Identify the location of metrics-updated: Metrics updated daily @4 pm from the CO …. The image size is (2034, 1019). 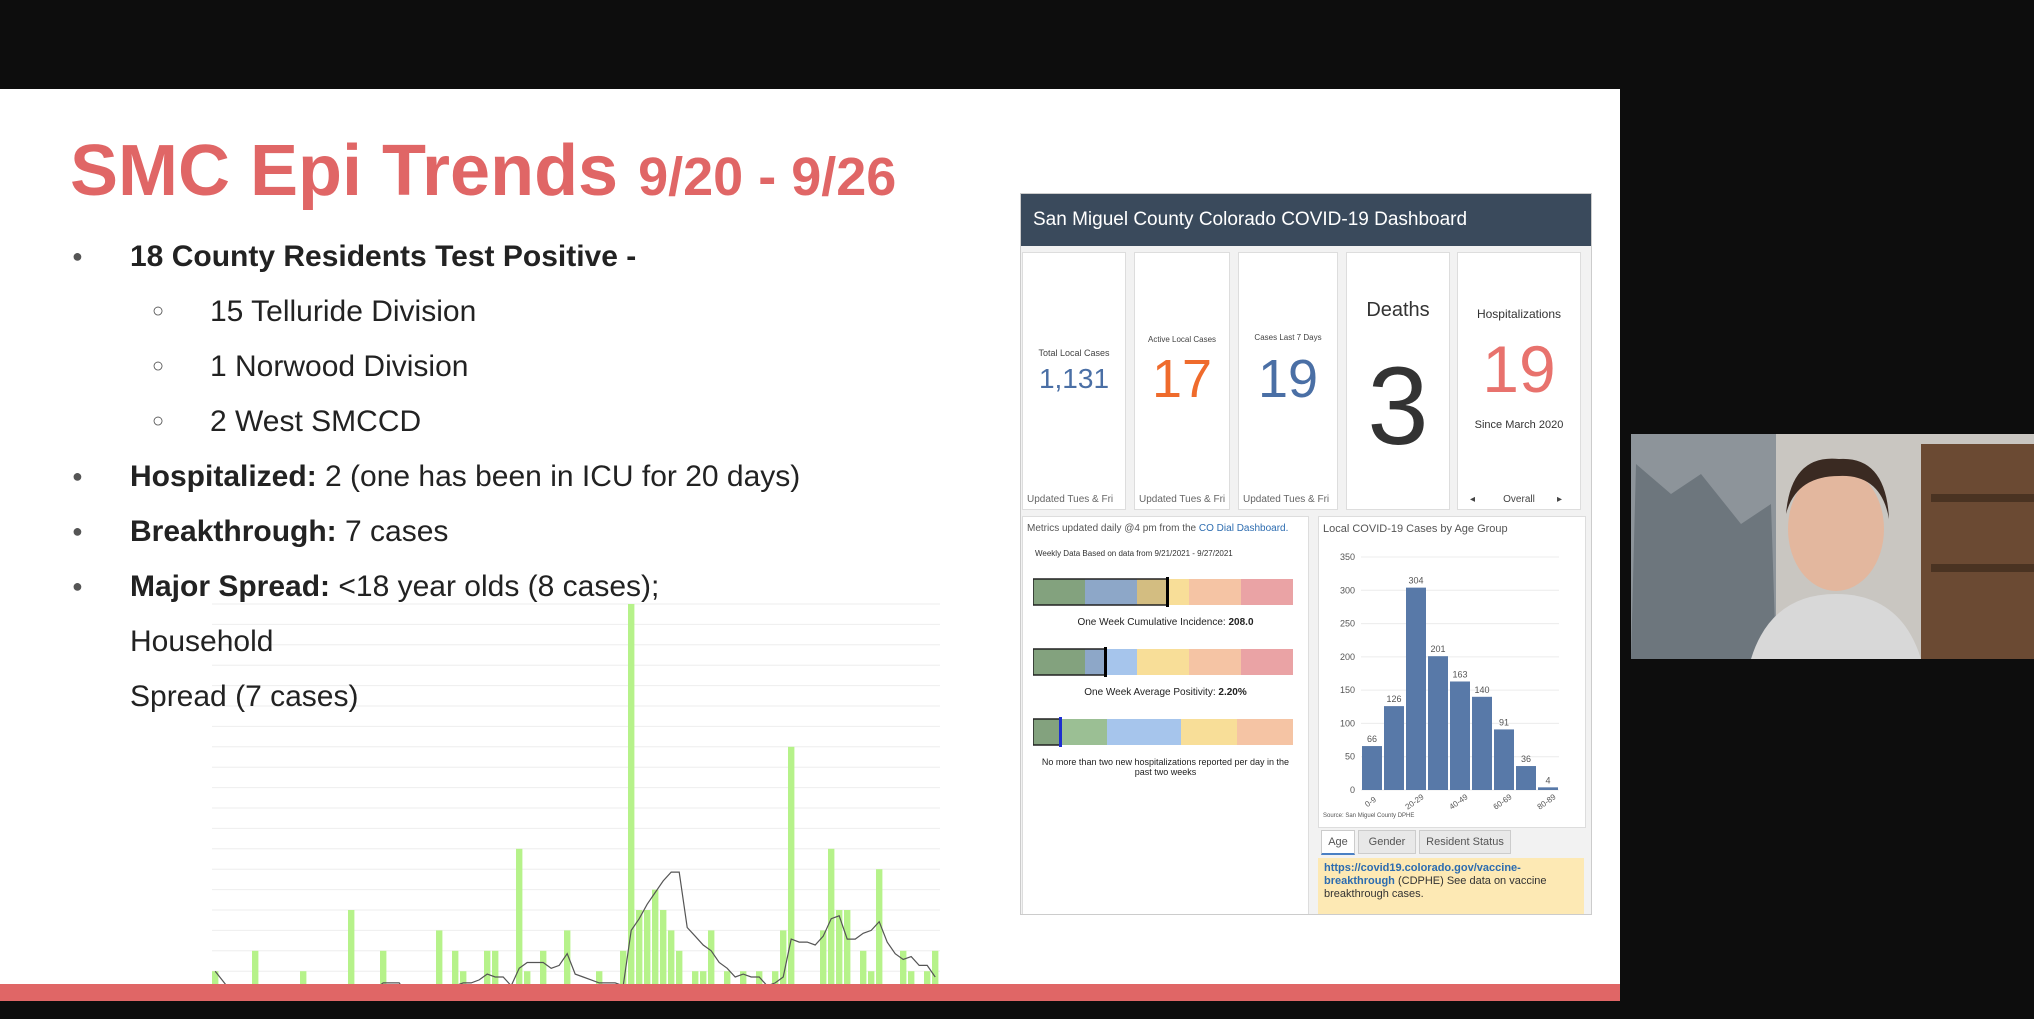
(1158, 528).